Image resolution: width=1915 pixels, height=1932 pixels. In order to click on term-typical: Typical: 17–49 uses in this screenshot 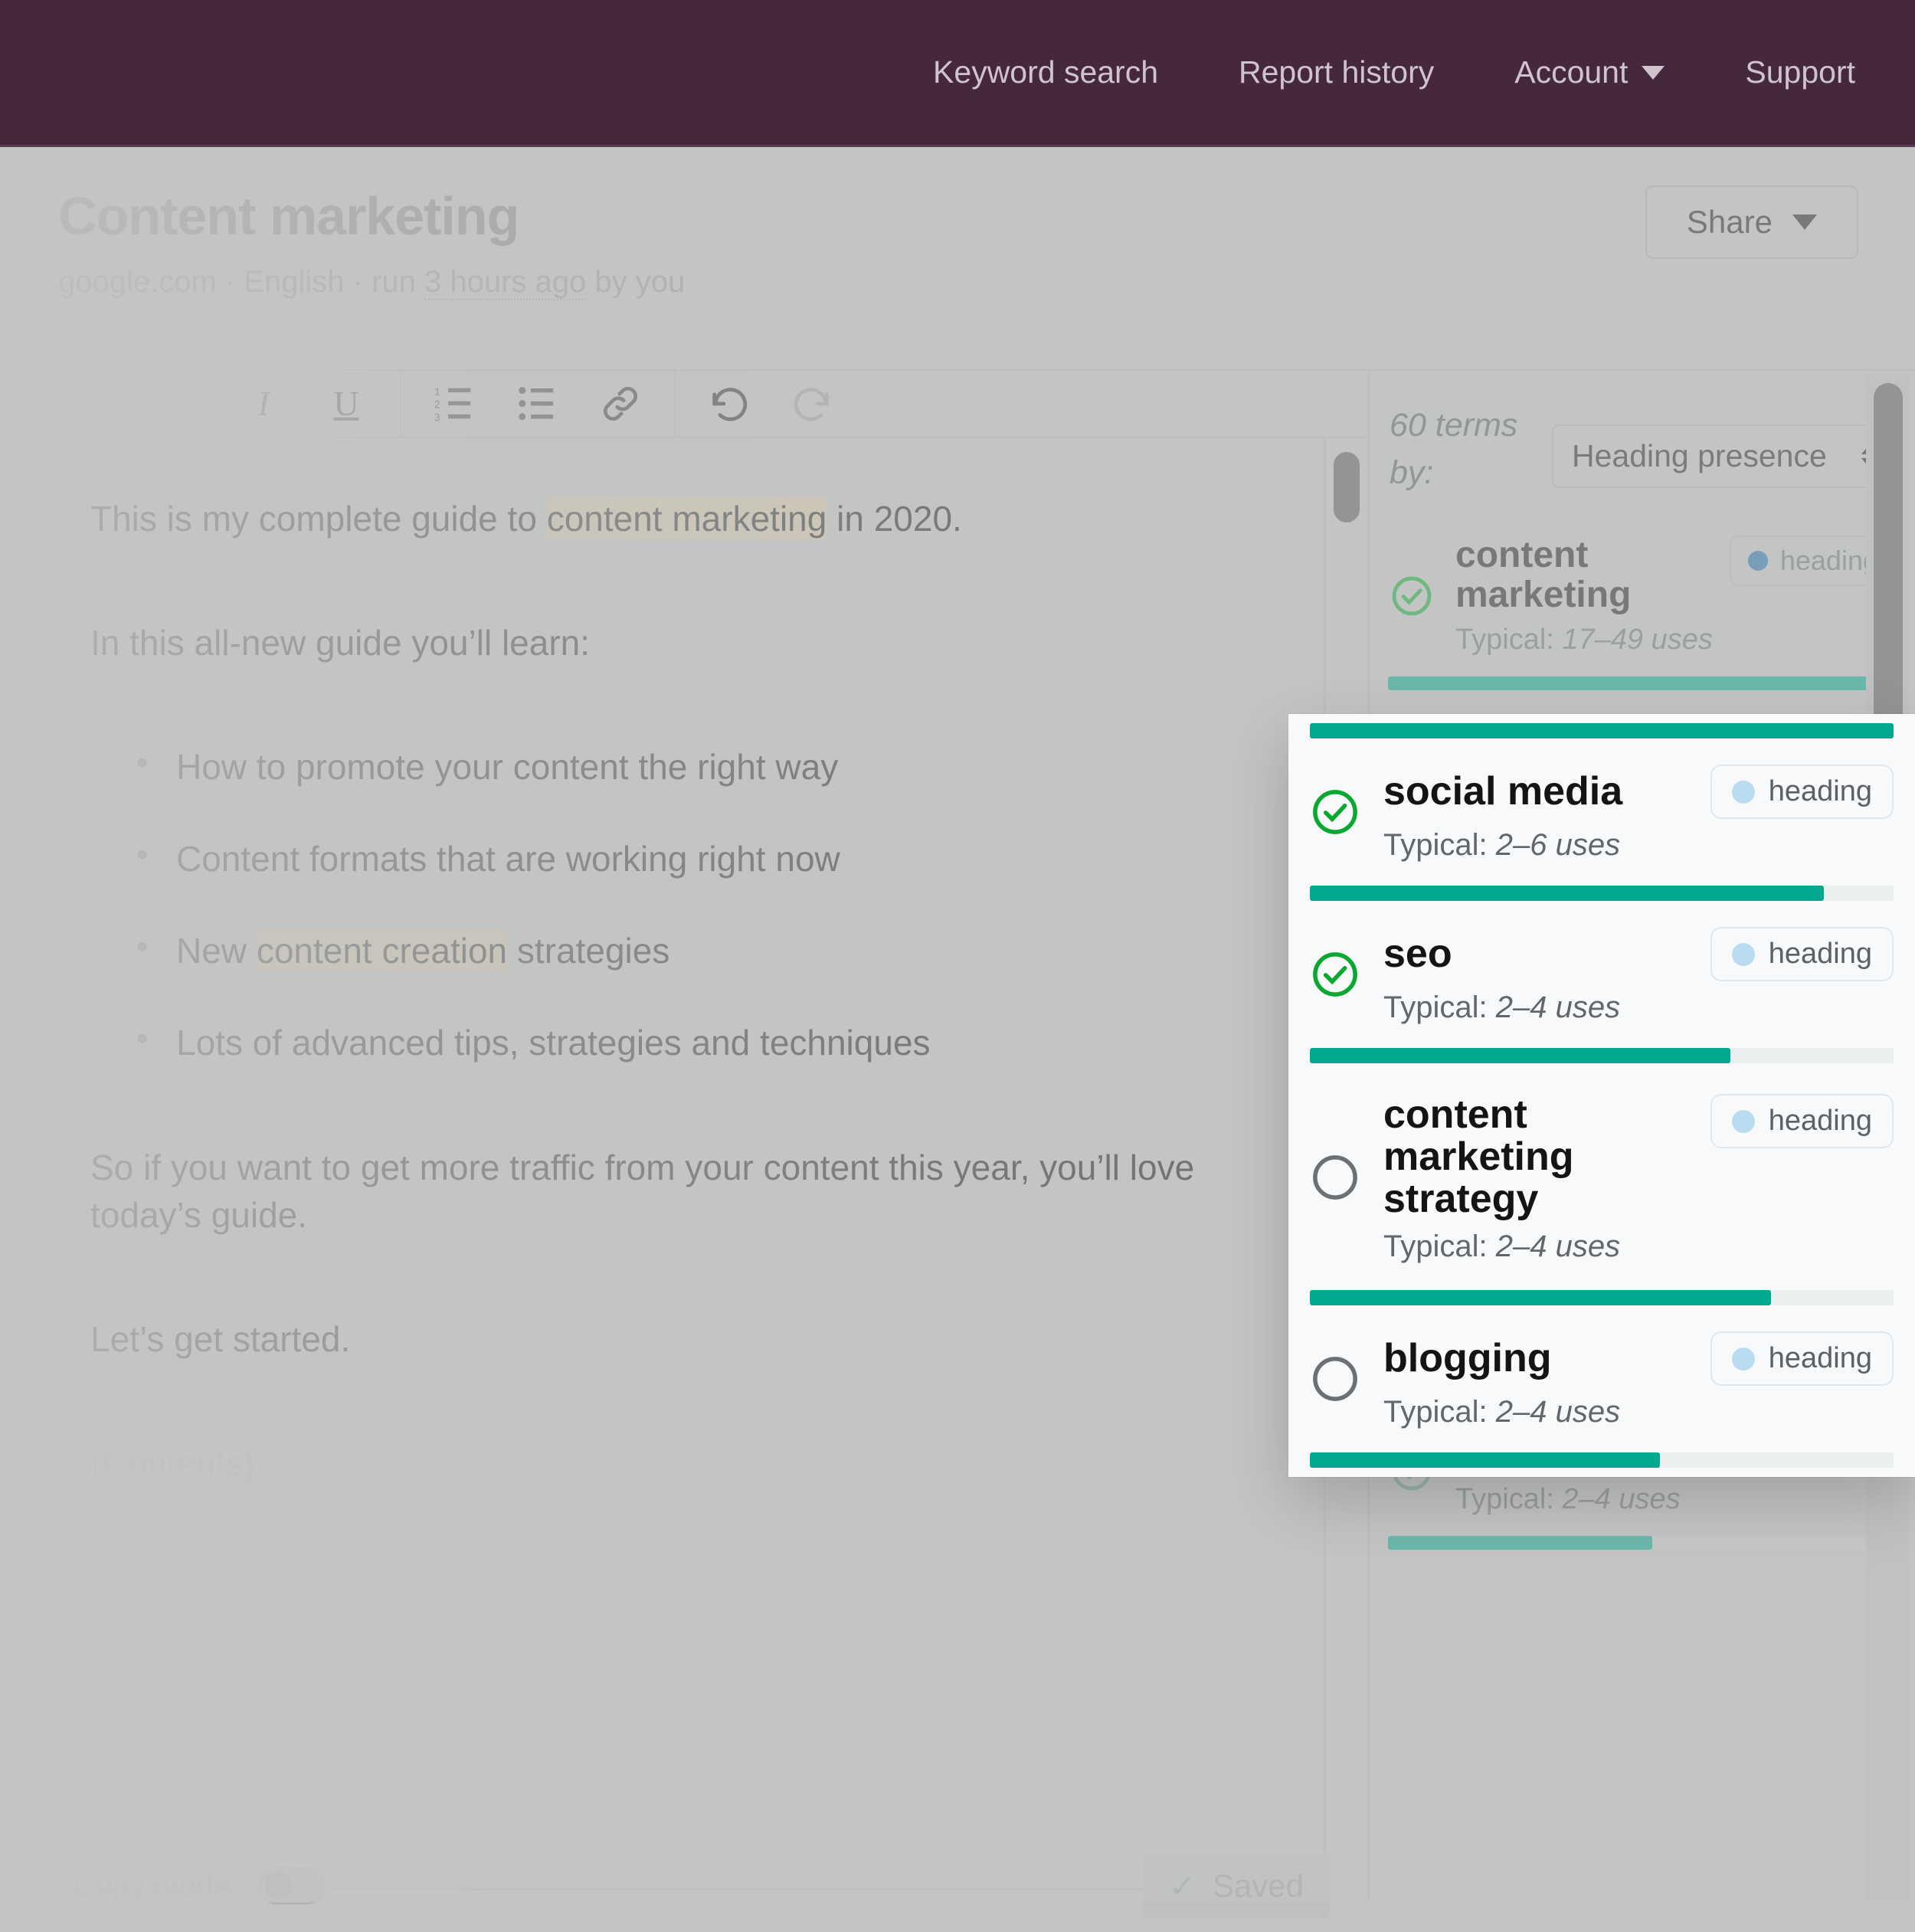, I will do `click(1584, 640)`.